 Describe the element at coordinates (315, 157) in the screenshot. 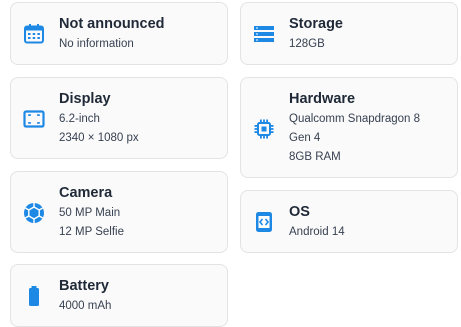

I see `card-detail: 8GB RAM` at that location.